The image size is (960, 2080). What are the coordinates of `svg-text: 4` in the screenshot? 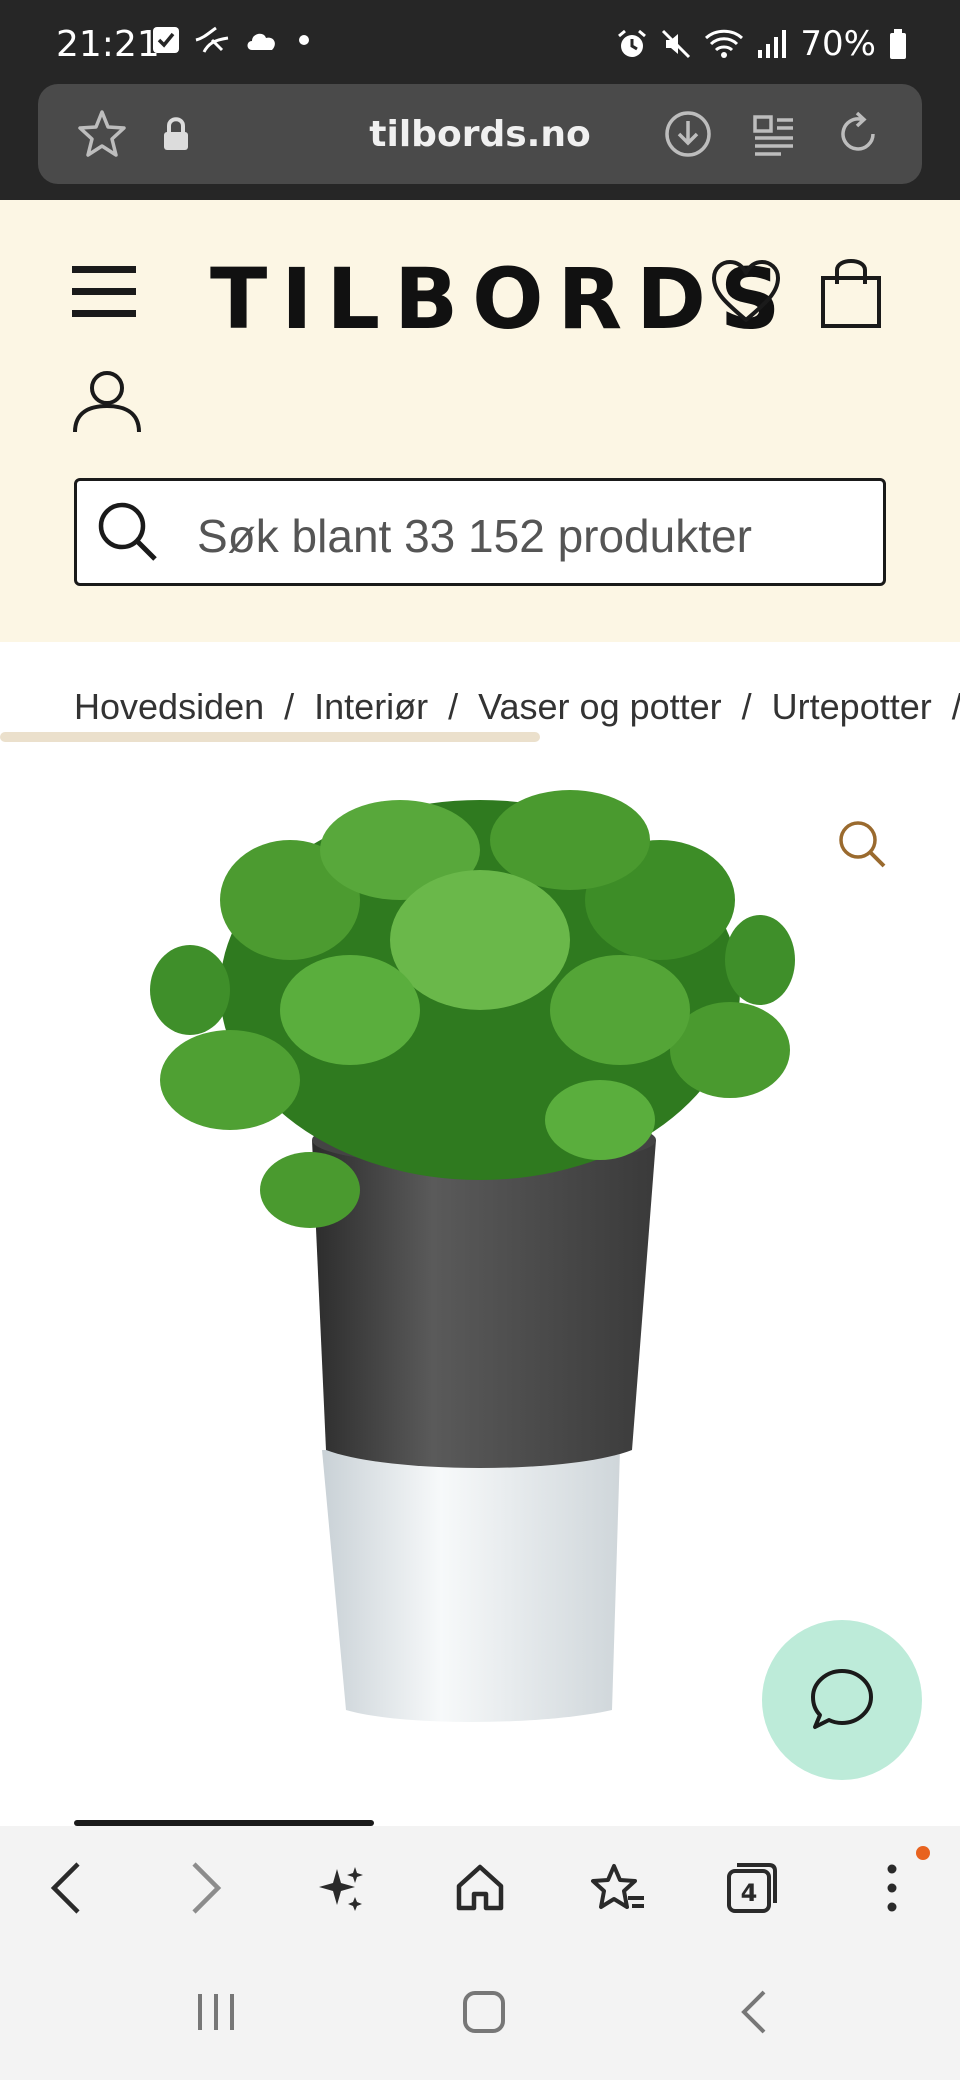 It's located at (749, 1893).